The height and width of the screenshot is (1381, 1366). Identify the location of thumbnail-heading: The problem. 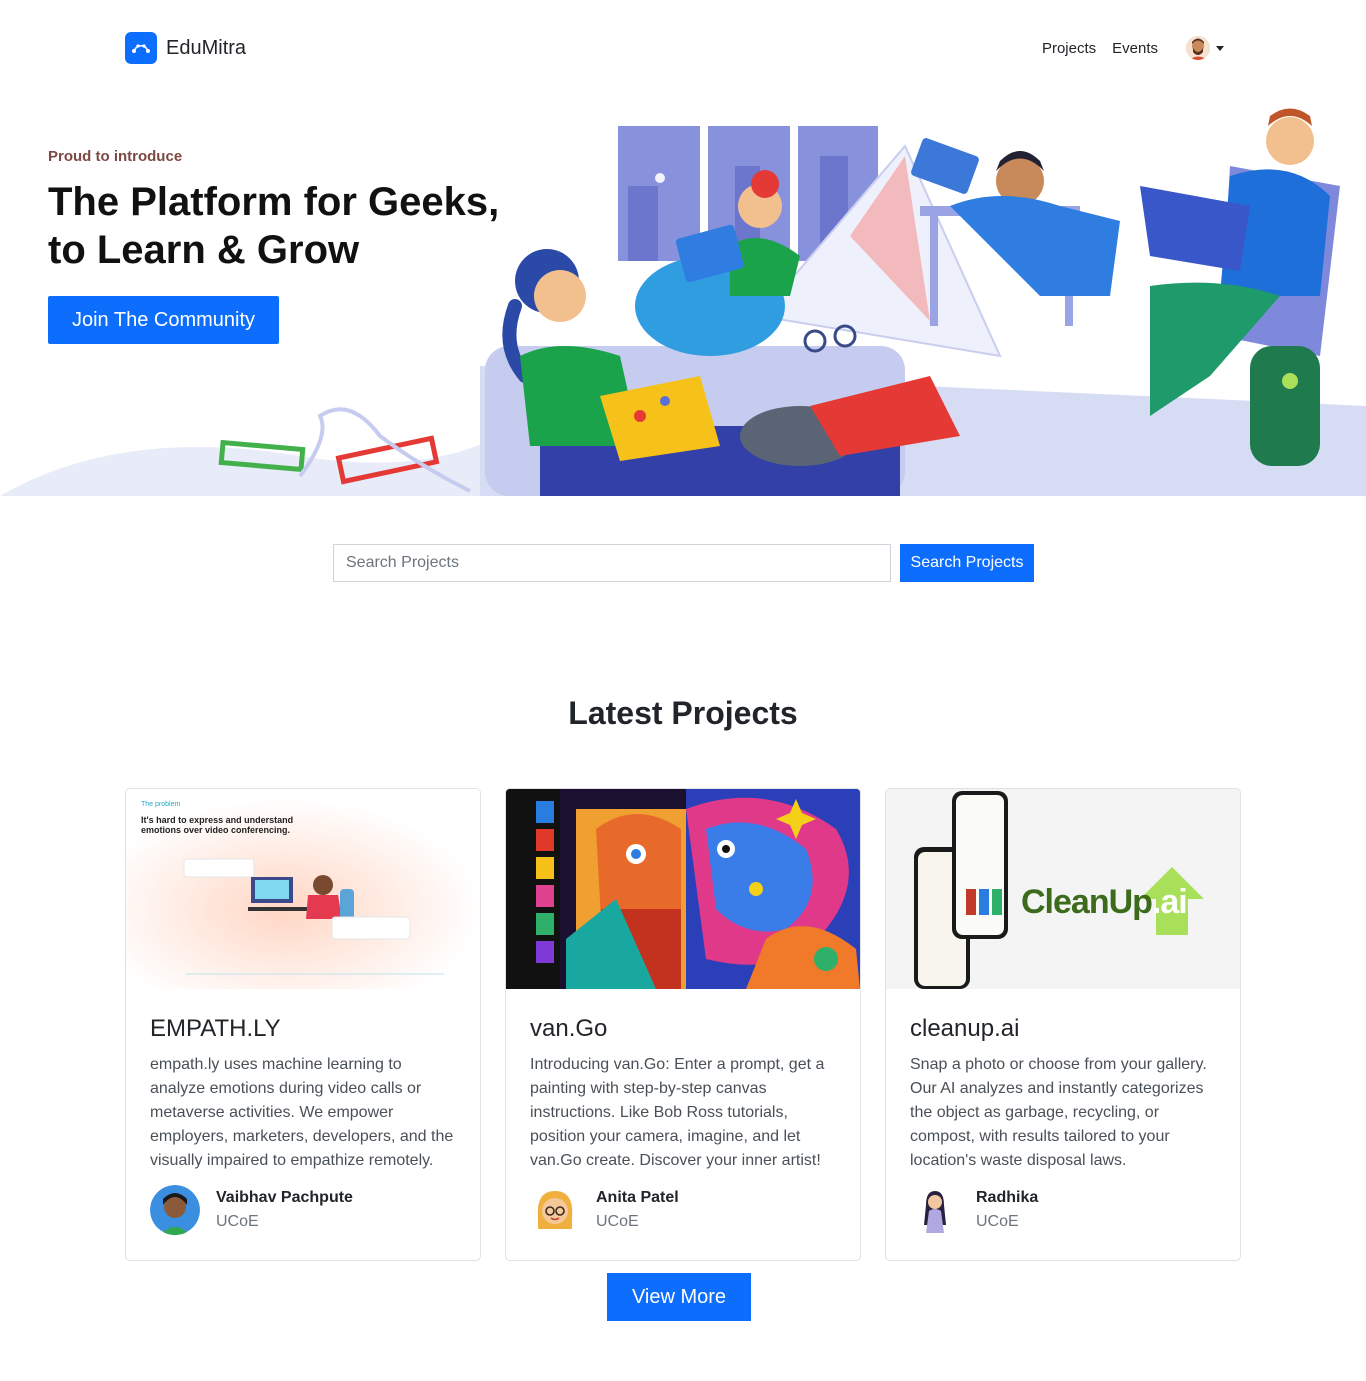
(161, 804).